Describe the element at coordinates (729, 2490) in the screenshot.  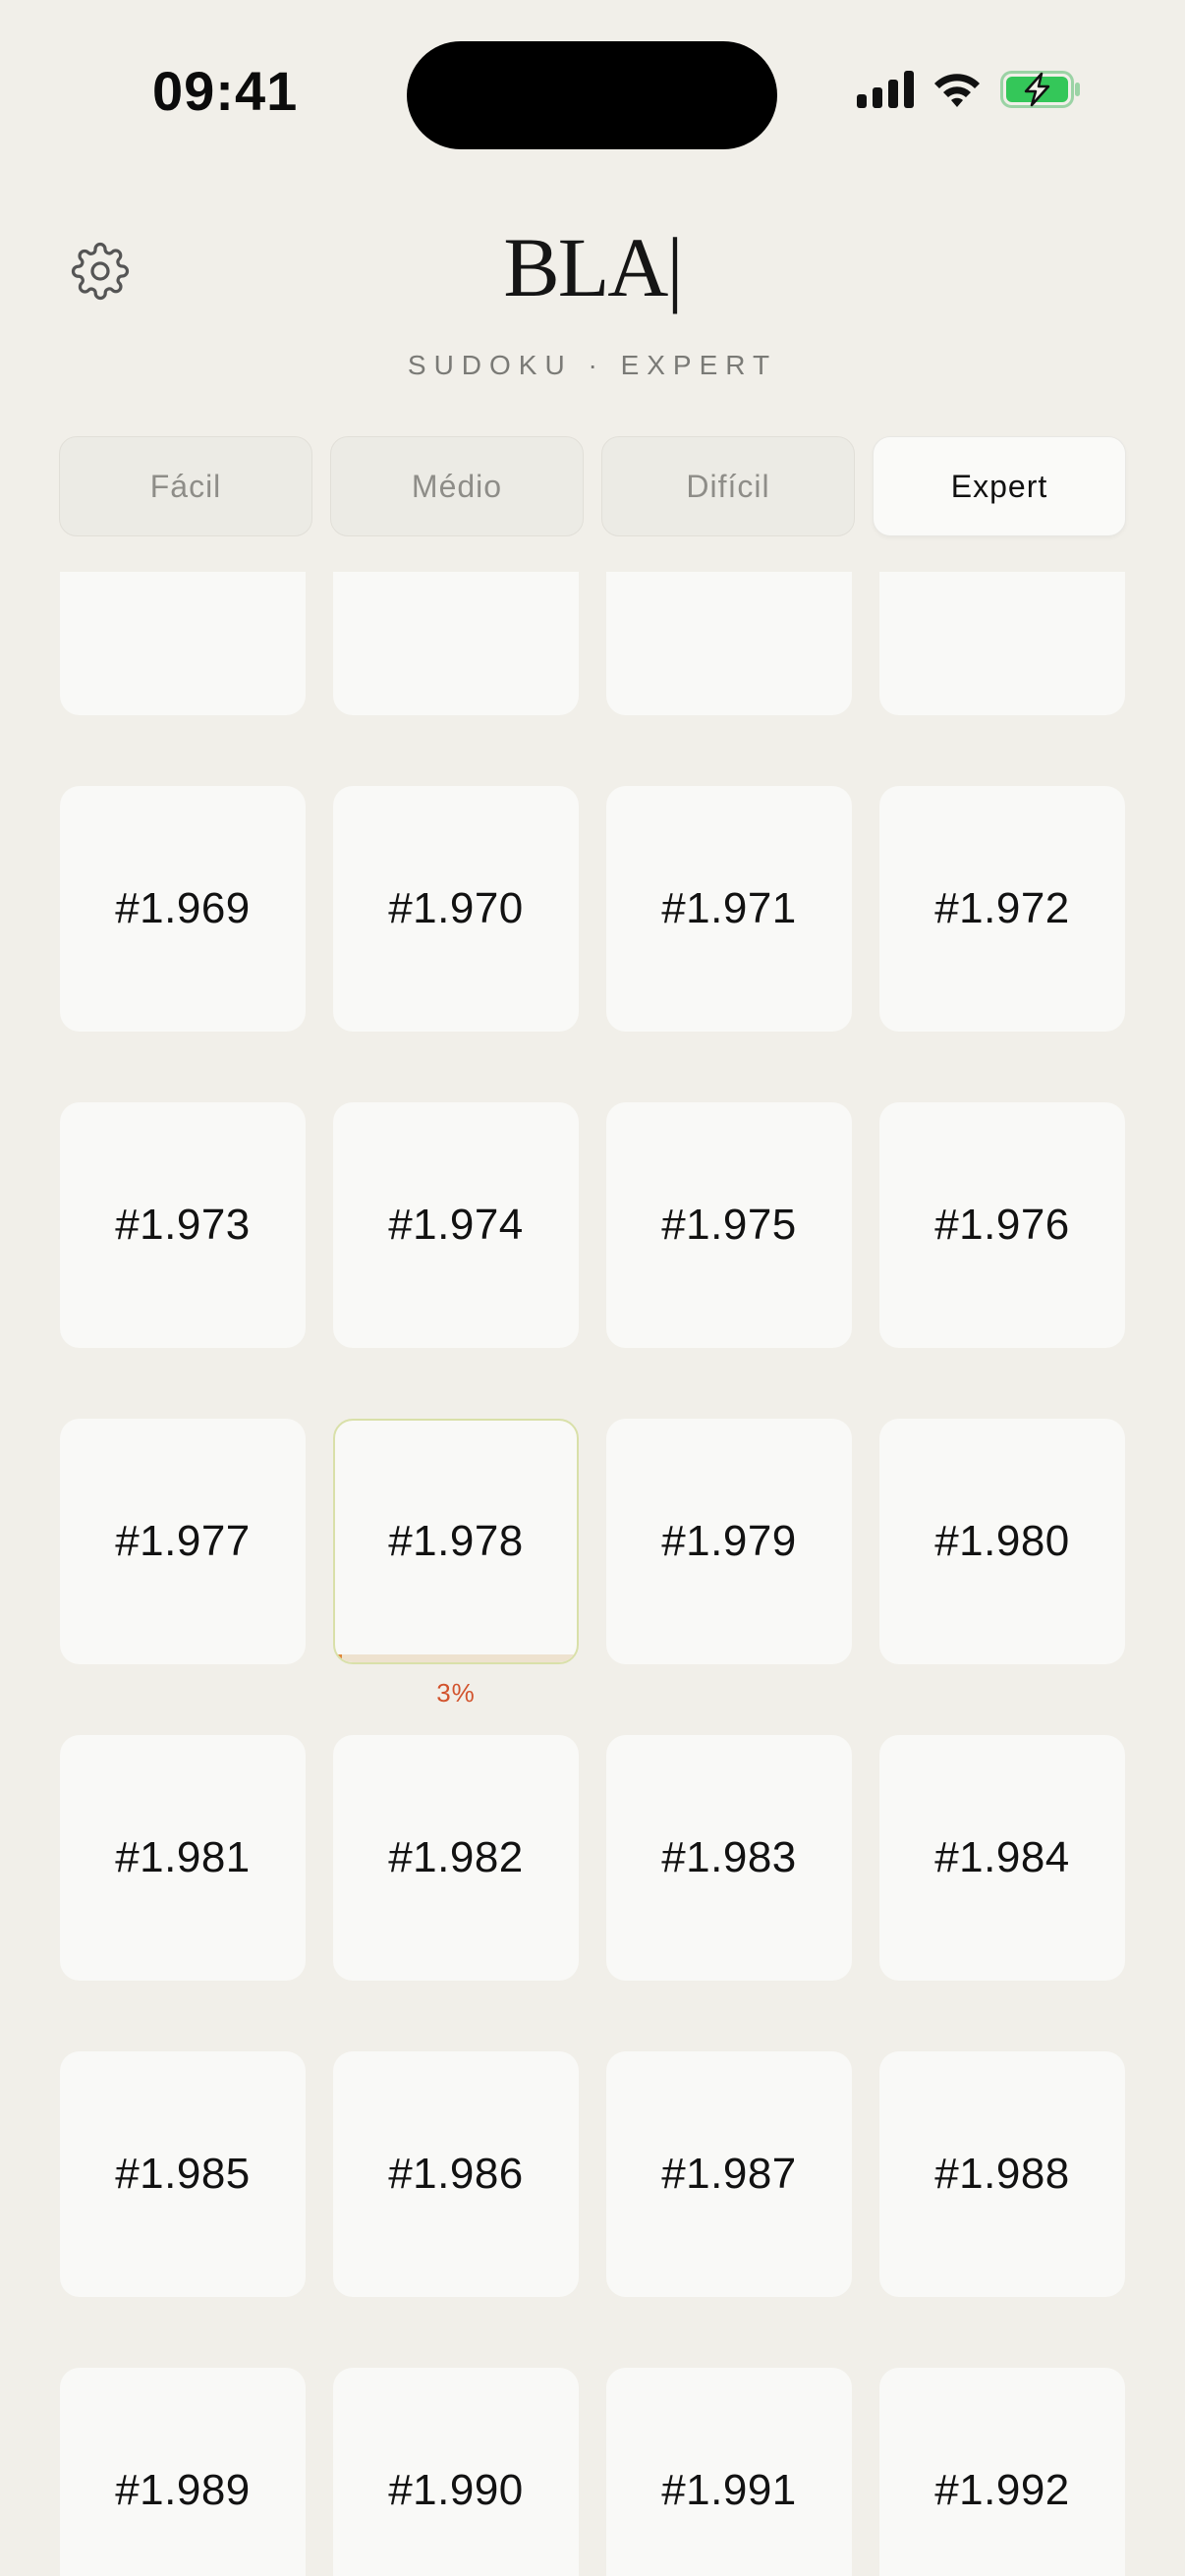
I see `puzzle-number: #1.991` at that location.